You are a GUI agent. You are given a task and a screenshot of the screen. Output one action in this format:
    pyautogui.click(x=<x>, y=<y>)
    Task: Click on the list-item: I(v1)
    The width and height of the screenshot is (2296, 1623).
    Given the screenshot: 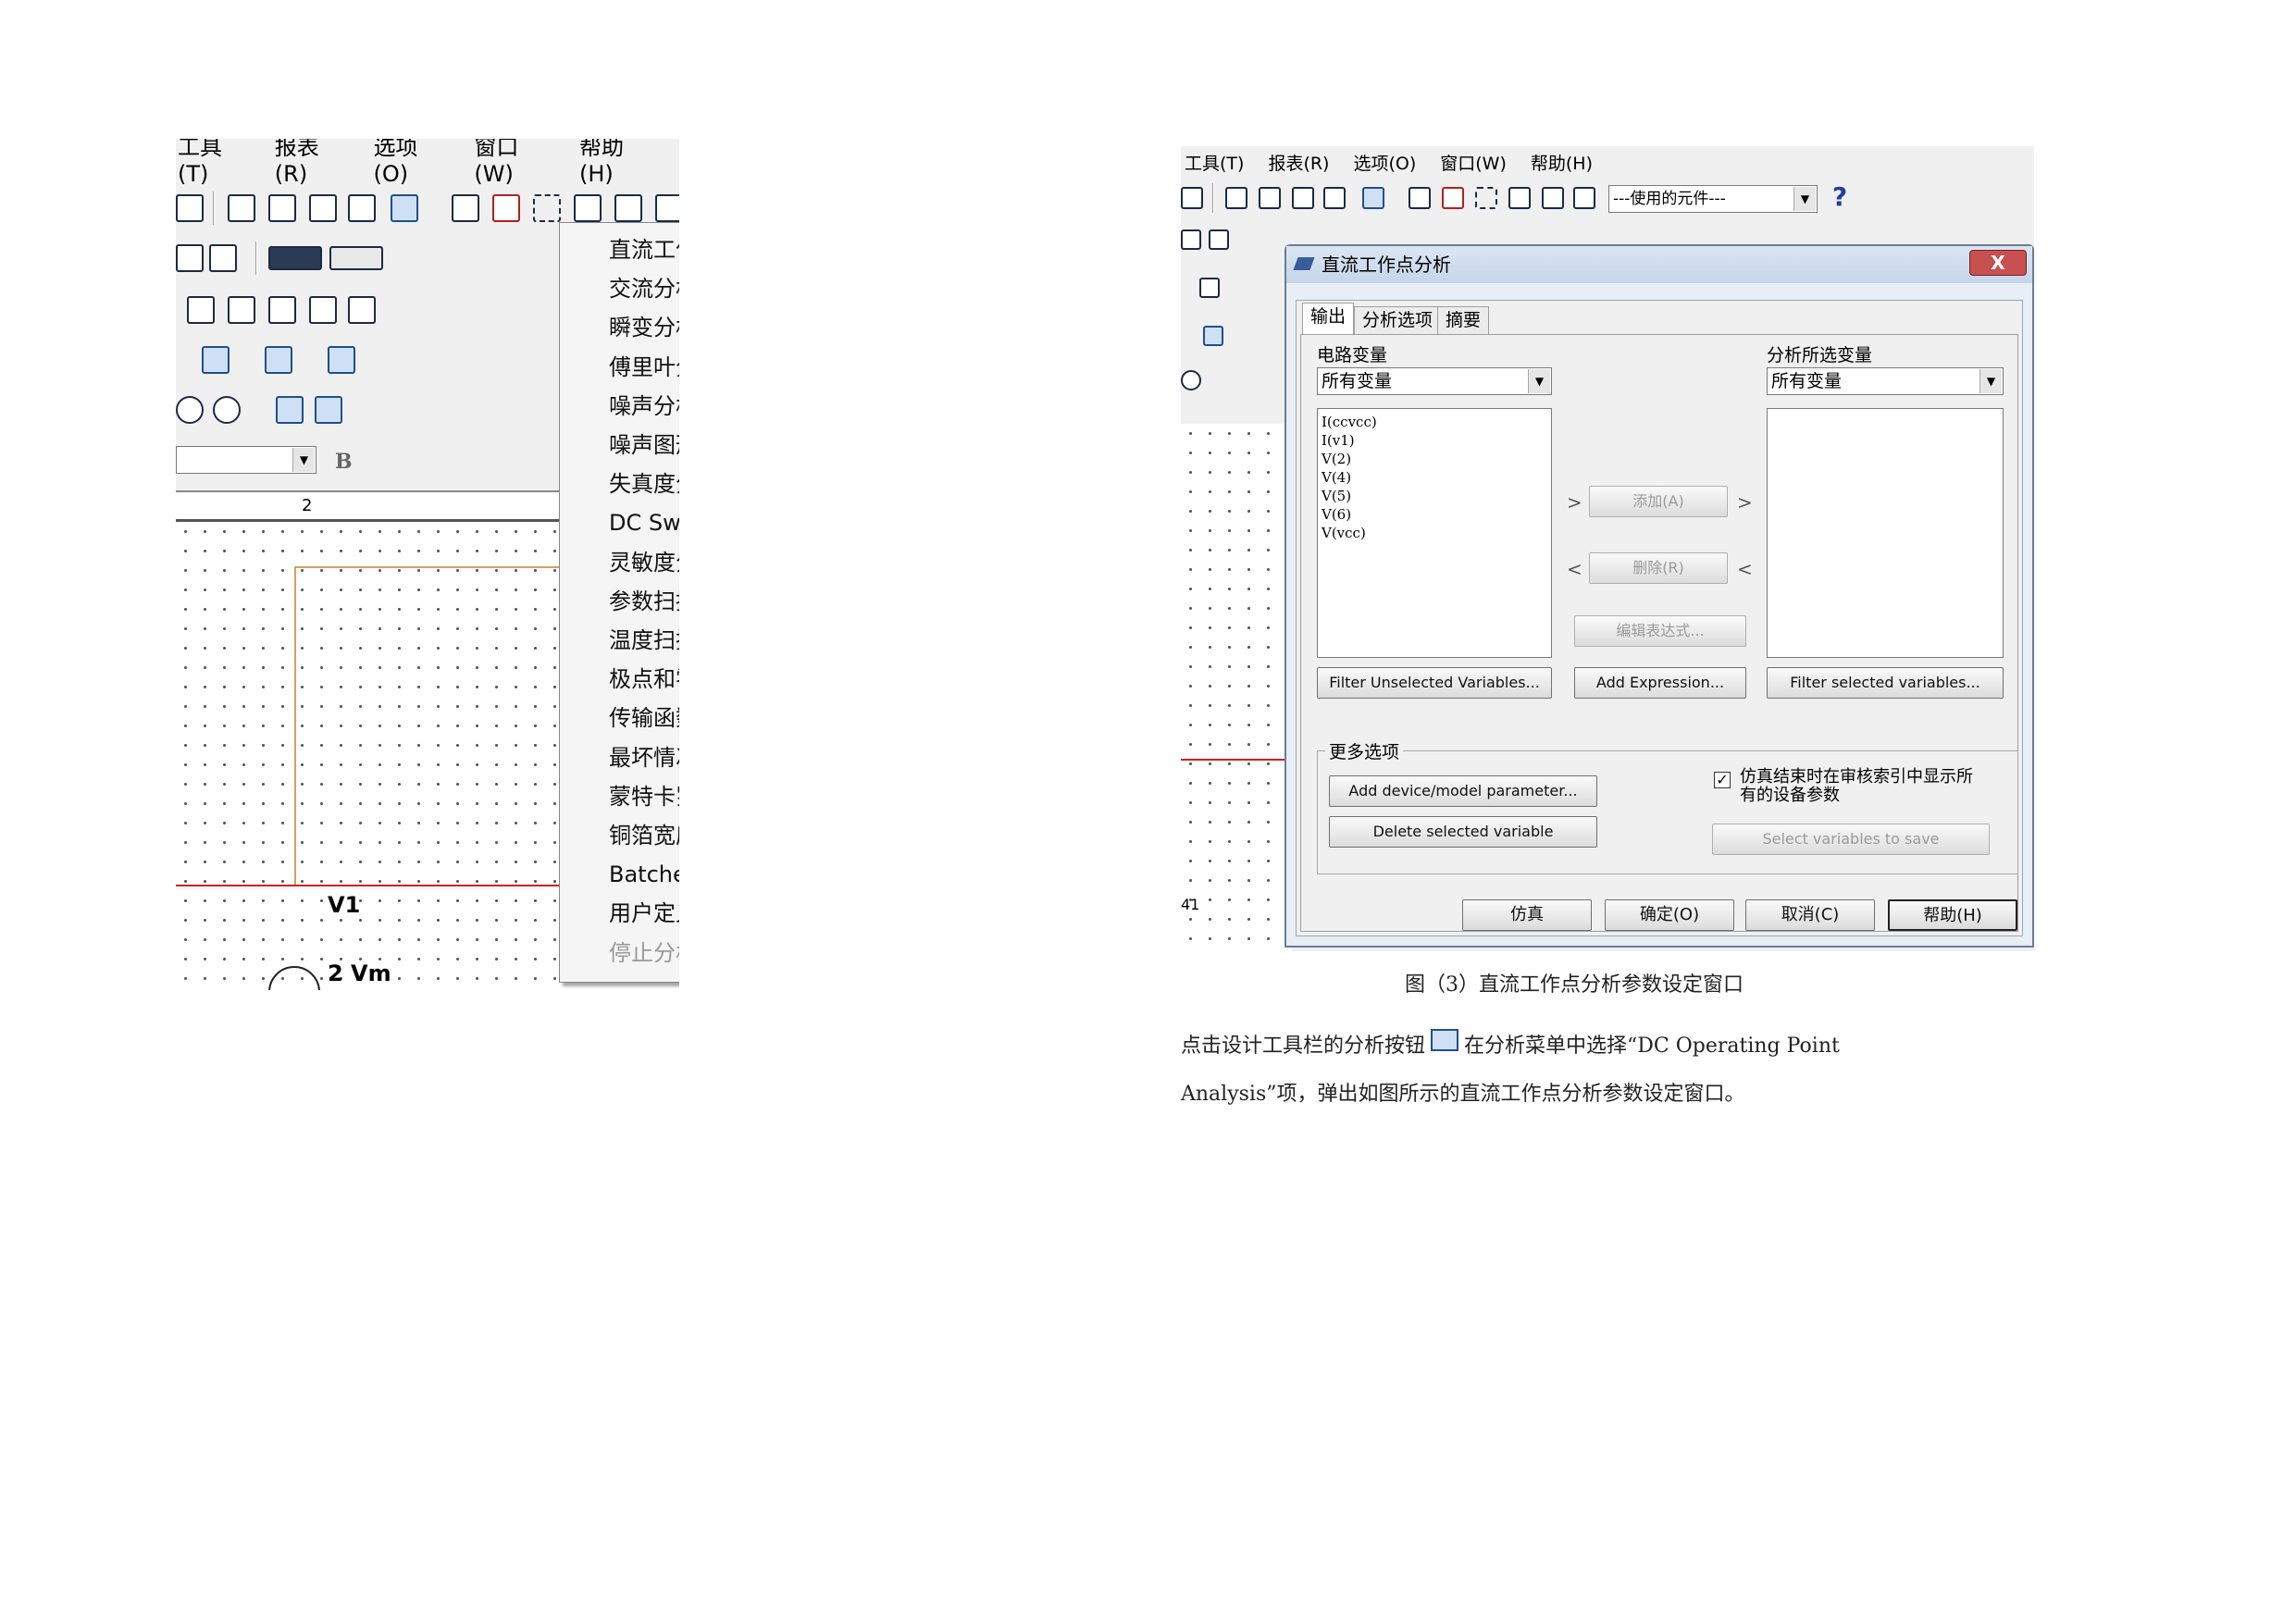 What is the action you would take?
    pyautogui.click(x=1435, y=440)
    